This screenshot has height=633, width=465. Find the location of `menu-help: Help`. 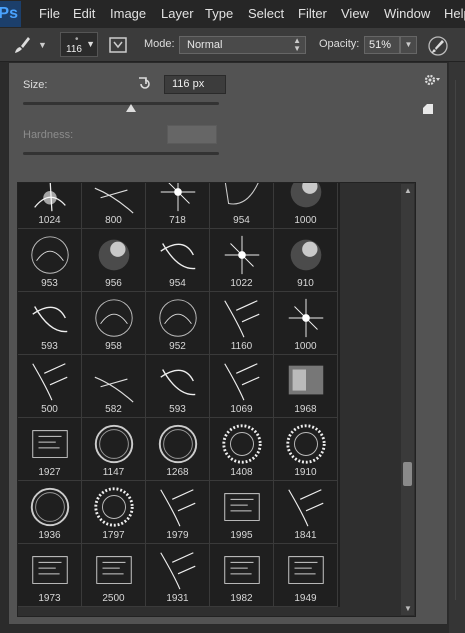

menu-help: Help is located at coordinates (454, 13).